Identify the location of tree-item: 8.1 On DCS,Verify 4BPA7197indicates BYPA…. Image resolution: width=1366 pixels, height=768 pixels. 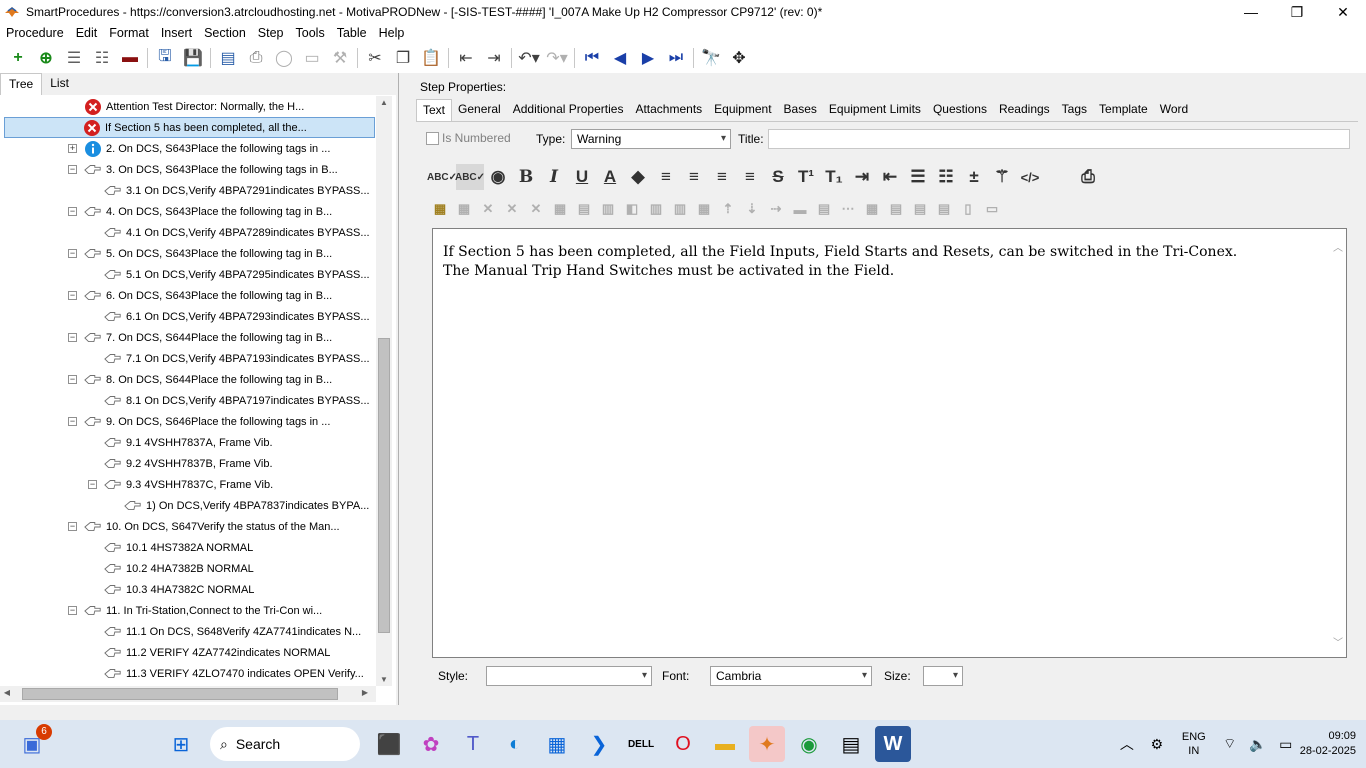
(237, 400).